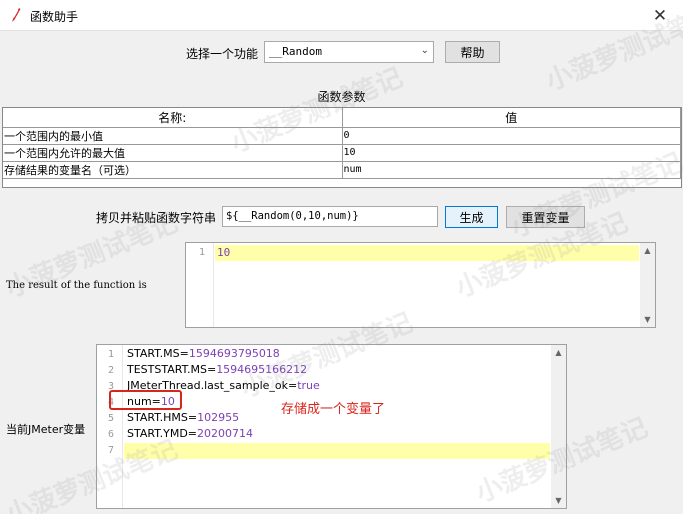 This screenshot has width=683, height=514. What do you see at coordinates (173, 153) in the screenshot?
I see `param-name: 一个范围内允许的最大值` at bounding box center [173, 153].